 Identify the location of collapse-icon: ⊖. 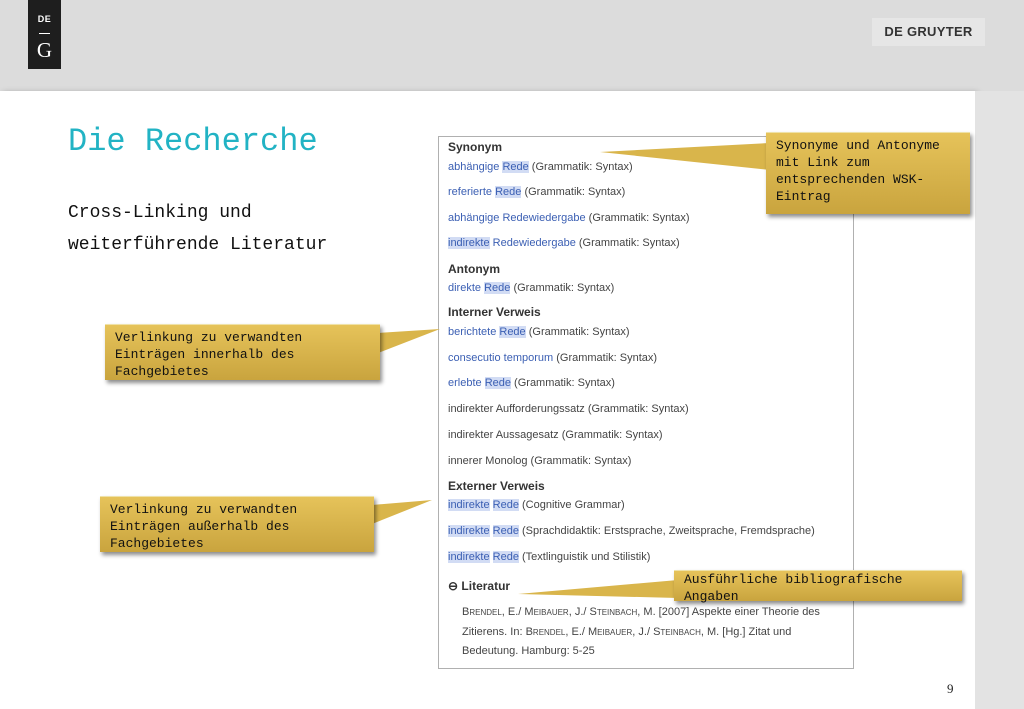
(453, 586).